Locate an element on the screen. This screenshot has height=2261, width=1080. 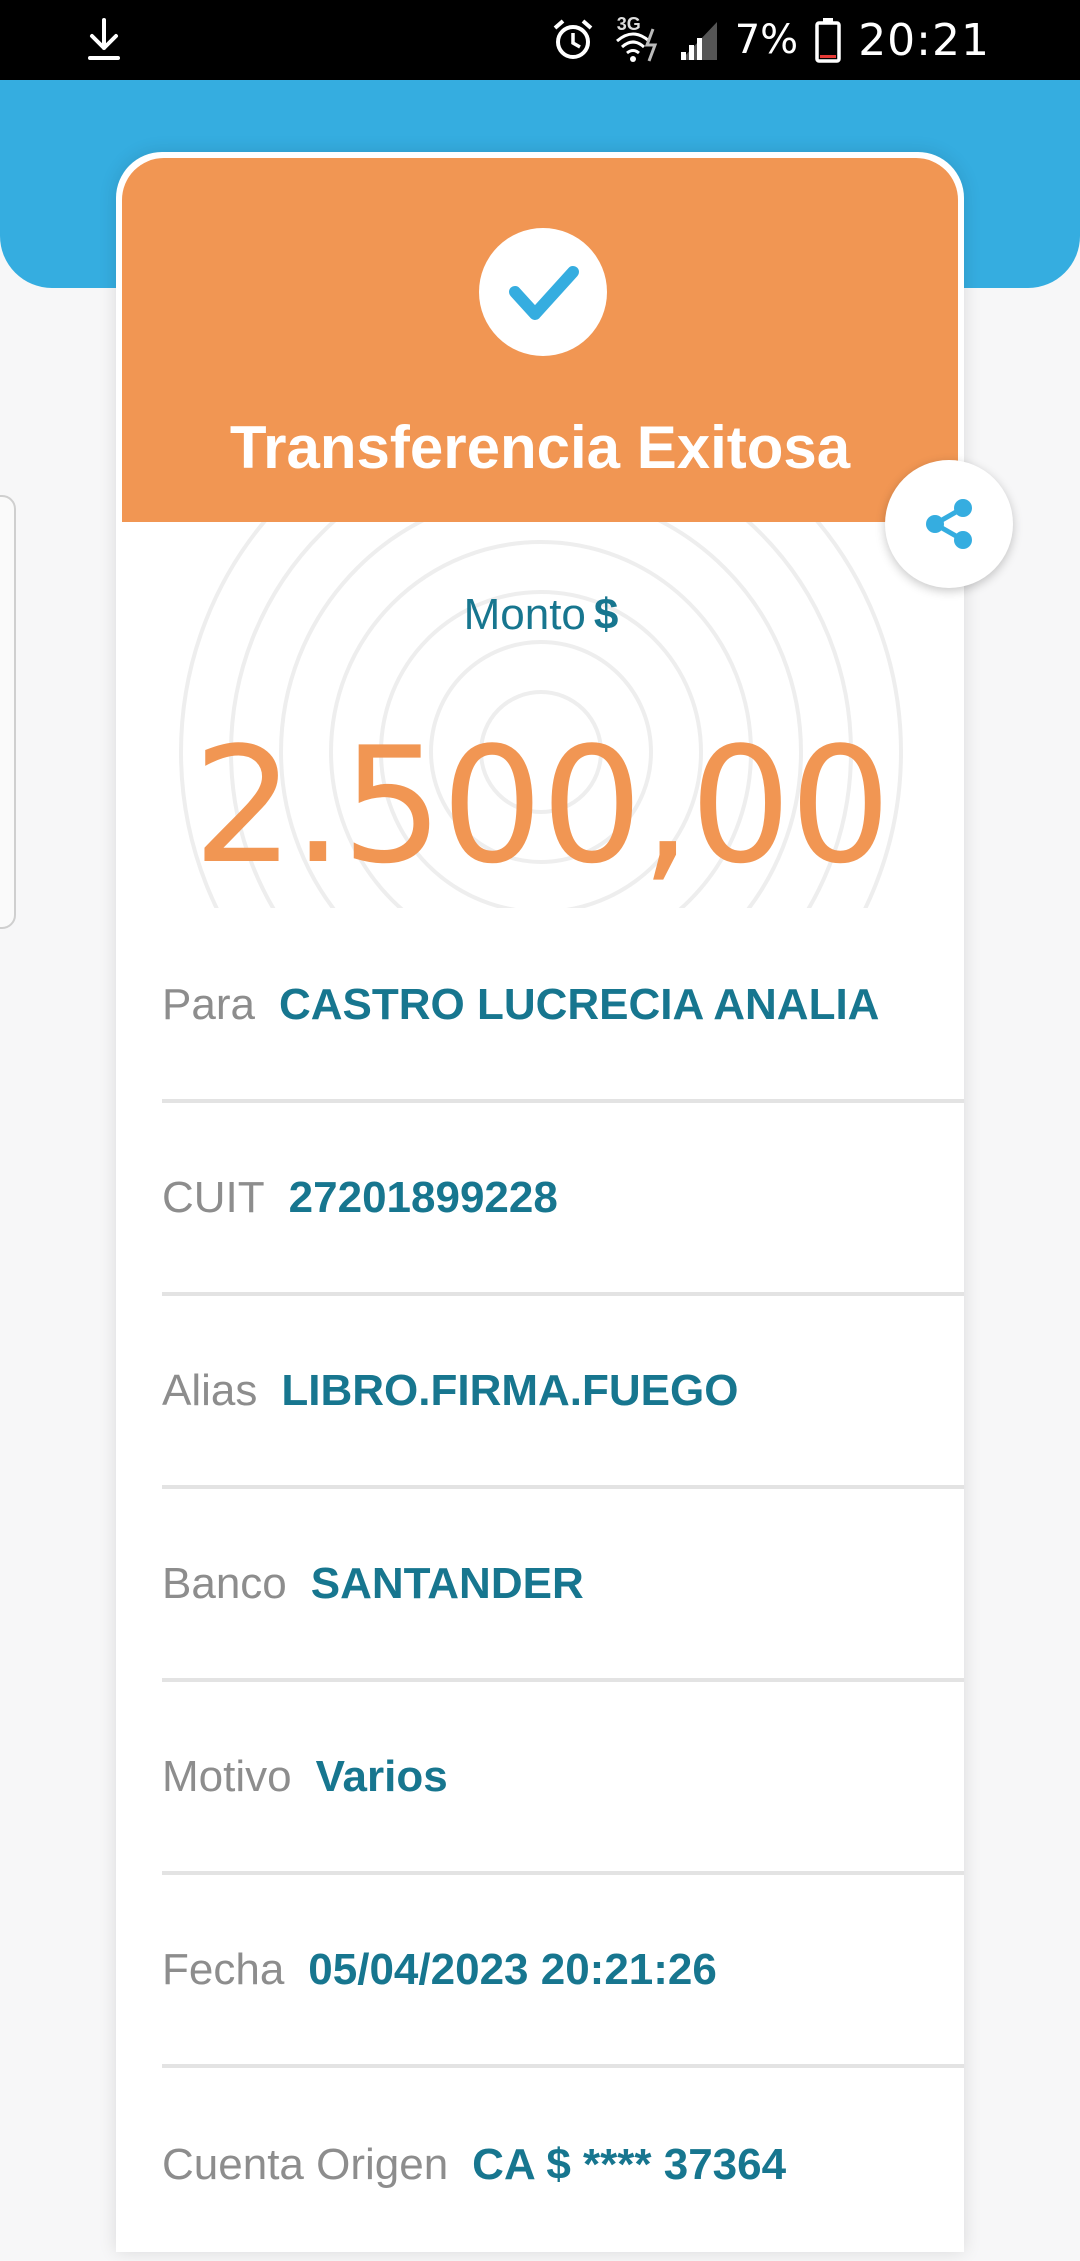
share-button is located at coordinates (949, 524).